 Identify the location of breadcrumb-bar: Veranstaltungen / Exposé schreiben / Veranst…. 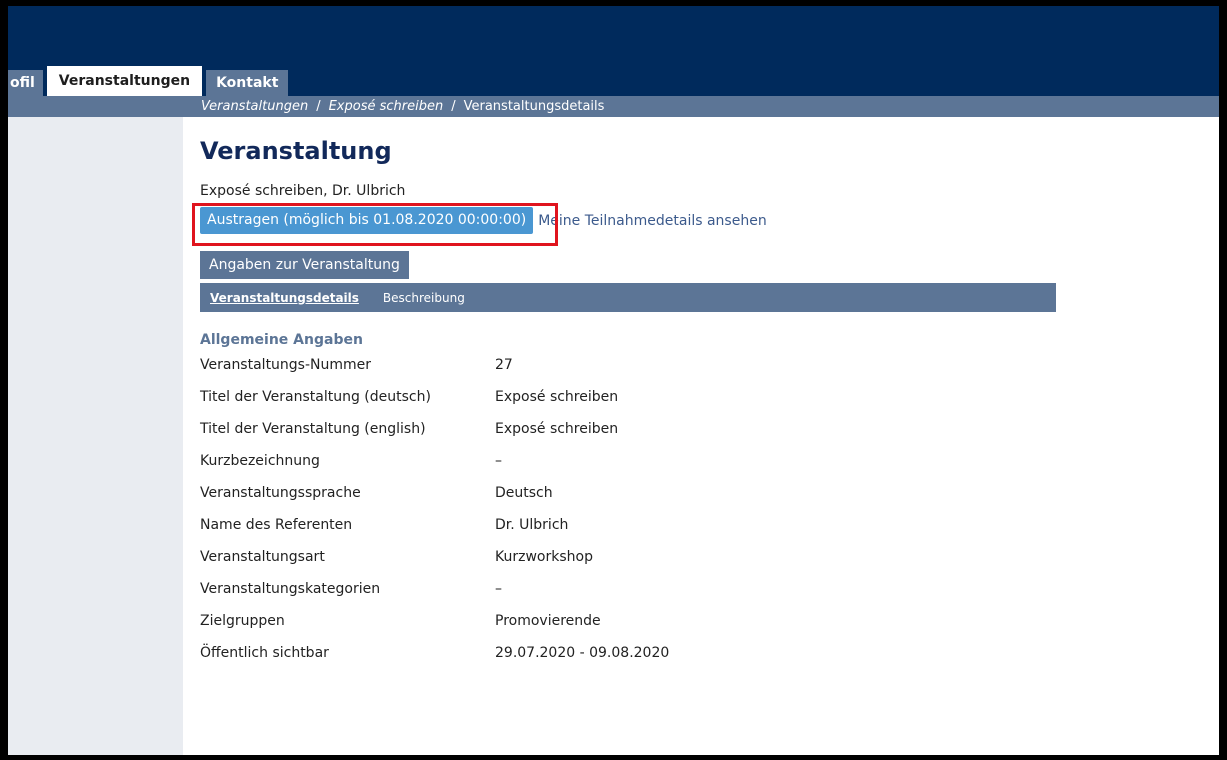
(613, 106).